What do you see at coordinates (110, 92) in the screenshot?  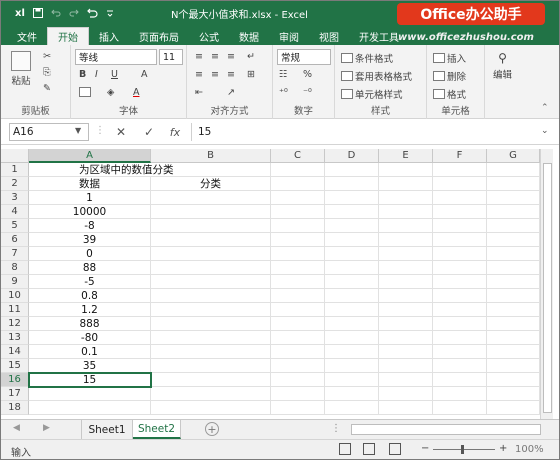 I see `fill-color-icon: ◈` at bounding box center [110, 92].